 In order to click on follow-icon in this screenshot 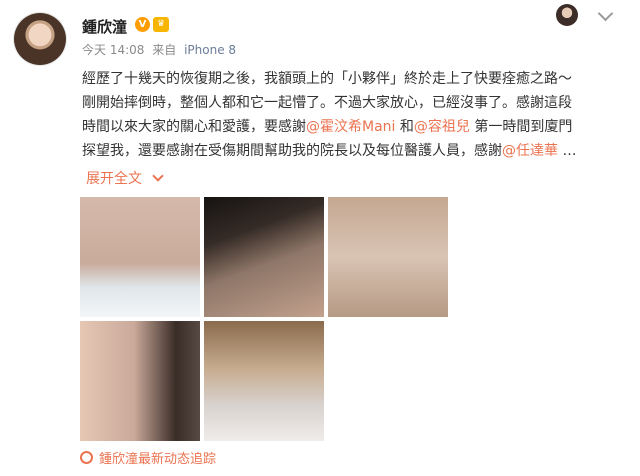, I will do `click(86, 457)`.